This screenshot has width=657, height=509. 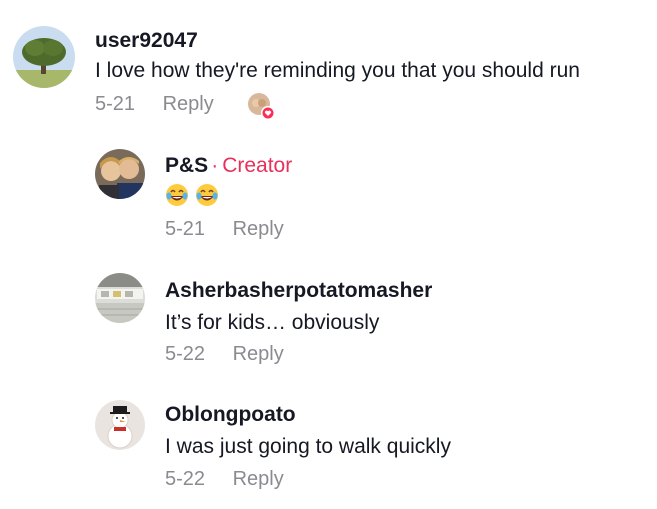 I want to click on comment-username: Asherbasherpotatomasher, so click(x=298, y=291).